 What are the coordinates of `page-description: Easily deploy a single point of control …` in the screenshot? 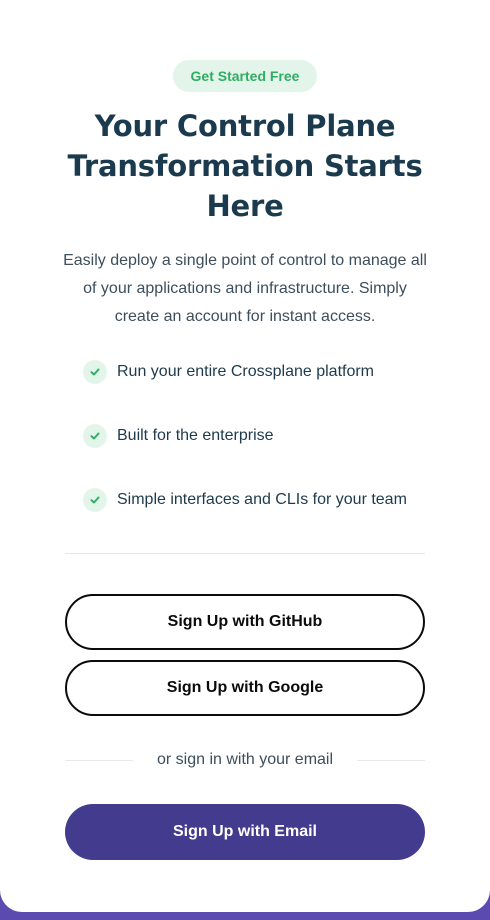 It's located at (245, 288).